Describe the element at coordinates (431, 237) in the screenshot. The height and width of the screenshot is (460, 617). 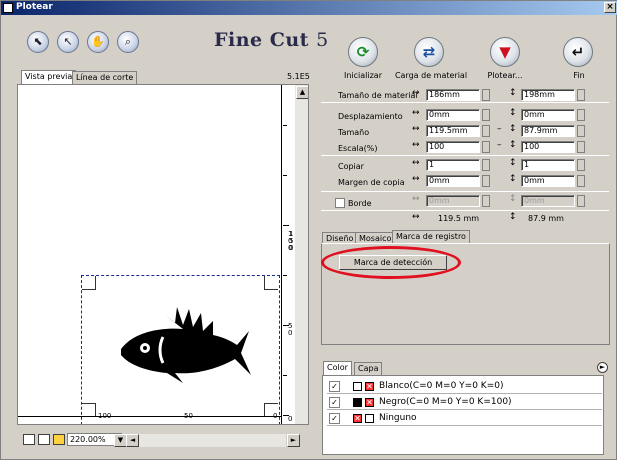
I see `tab-marca-de-registro: Marca de registro` at that location.